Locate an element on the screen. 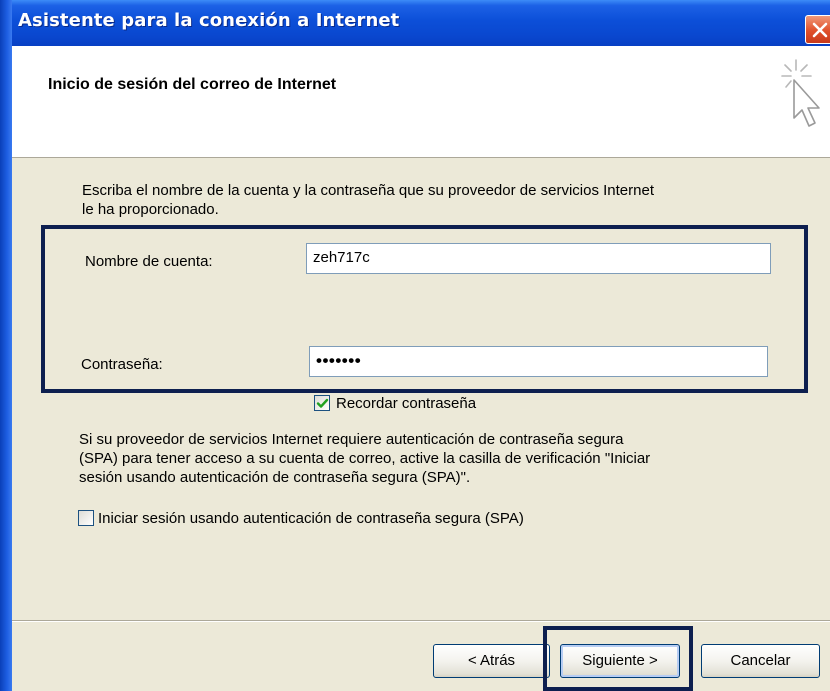  wizard-cursor-icon is located at coordinates (800, 93).